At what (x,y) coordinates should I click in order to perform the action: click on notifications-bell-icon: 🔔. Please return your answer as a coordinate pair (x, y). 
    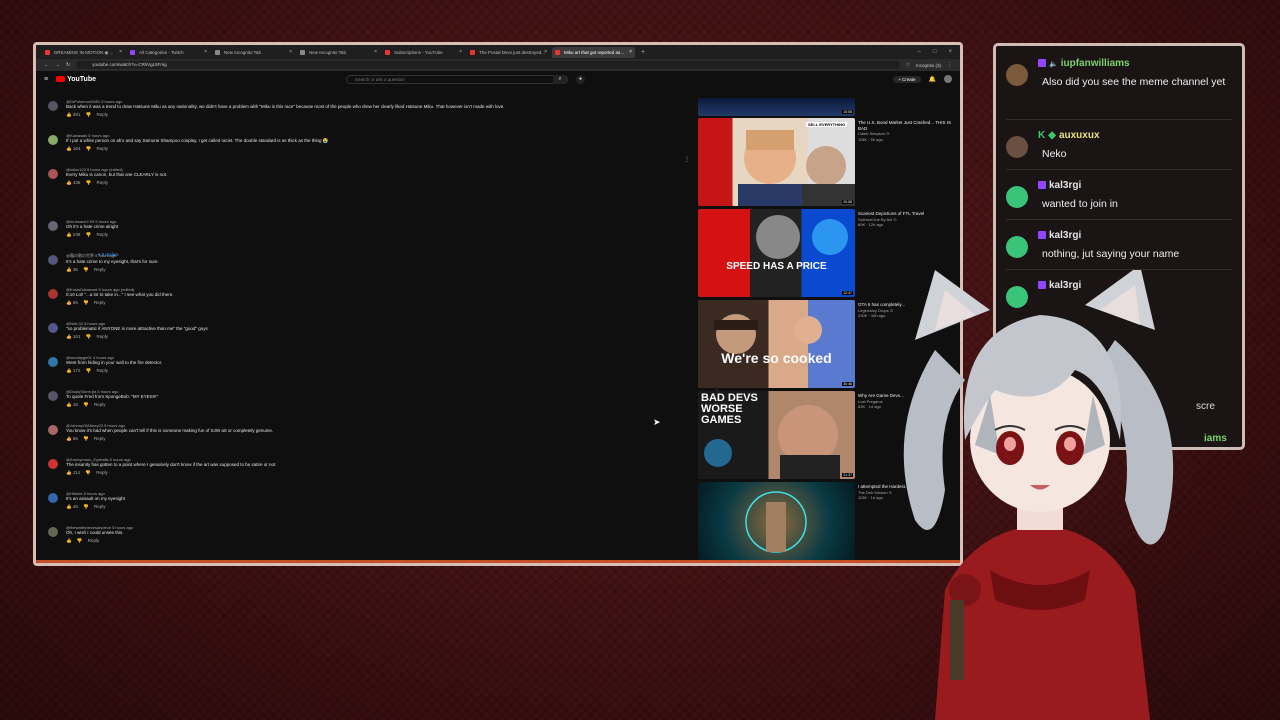
    Looking at the image, I should click on (932, 79).